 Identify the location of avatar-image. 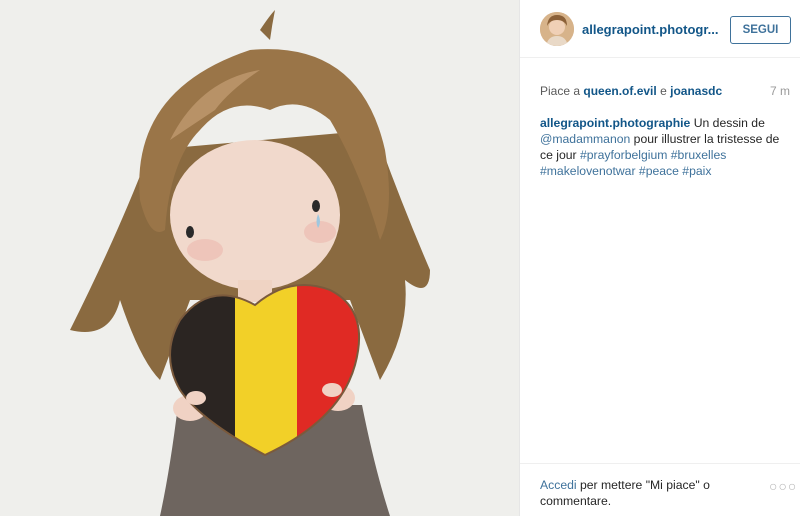
(557, 29).